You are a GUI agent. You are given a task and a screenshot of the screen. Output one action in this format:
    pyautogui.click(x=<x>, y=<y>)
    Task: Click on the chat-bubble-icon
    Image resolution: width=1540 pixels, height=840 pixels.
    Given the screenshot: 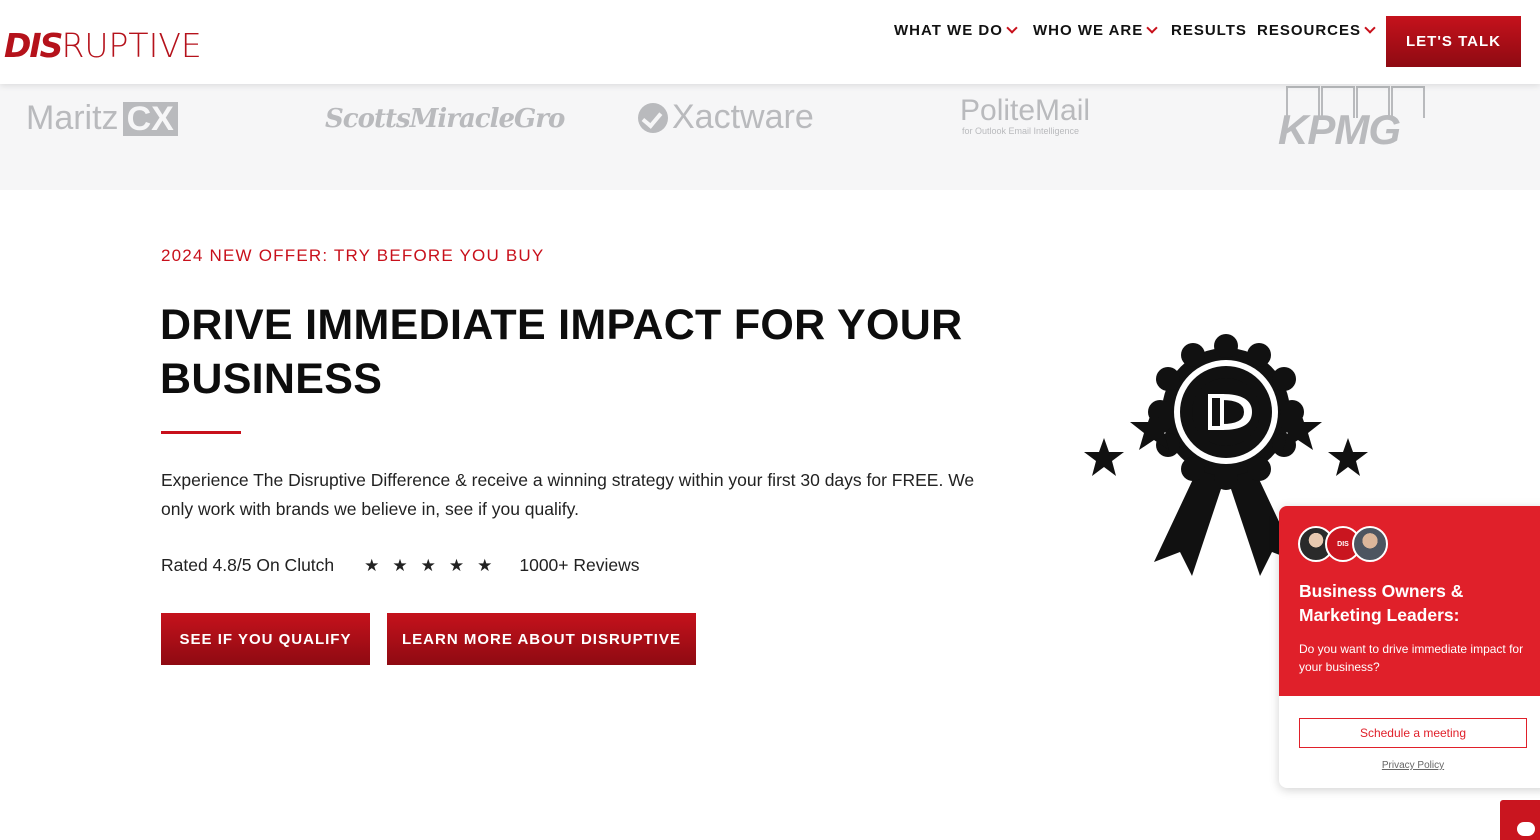 What is the action you would take?
    pyautogui.click(x=1526, y=829)
    